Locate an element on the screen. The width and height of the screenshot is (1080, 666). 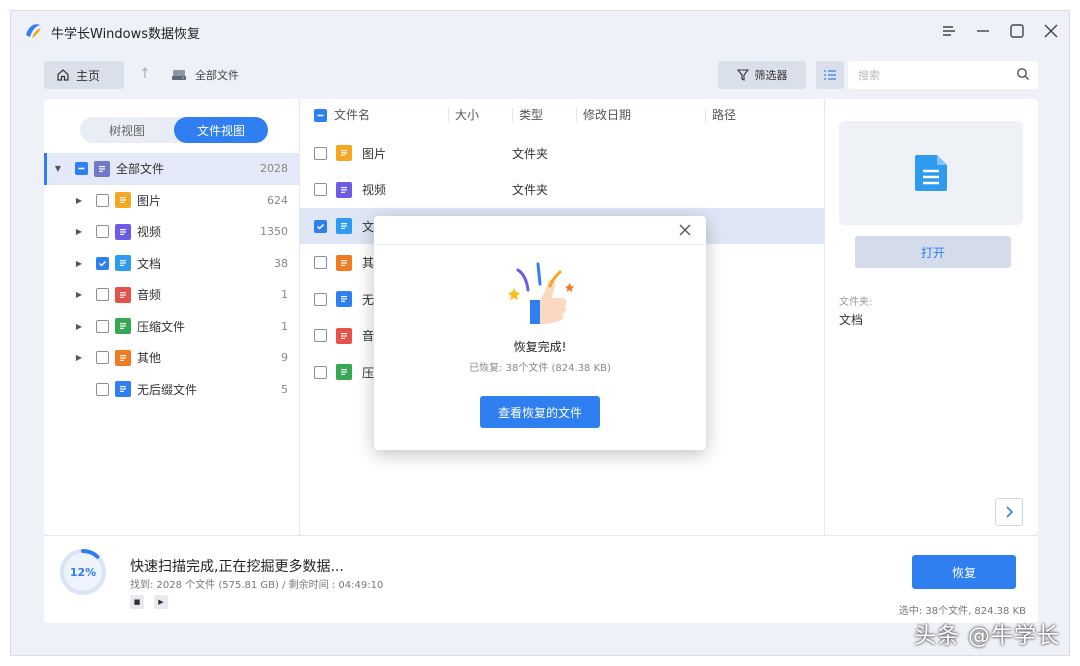
preview-box is located at coordinates (931, 173).